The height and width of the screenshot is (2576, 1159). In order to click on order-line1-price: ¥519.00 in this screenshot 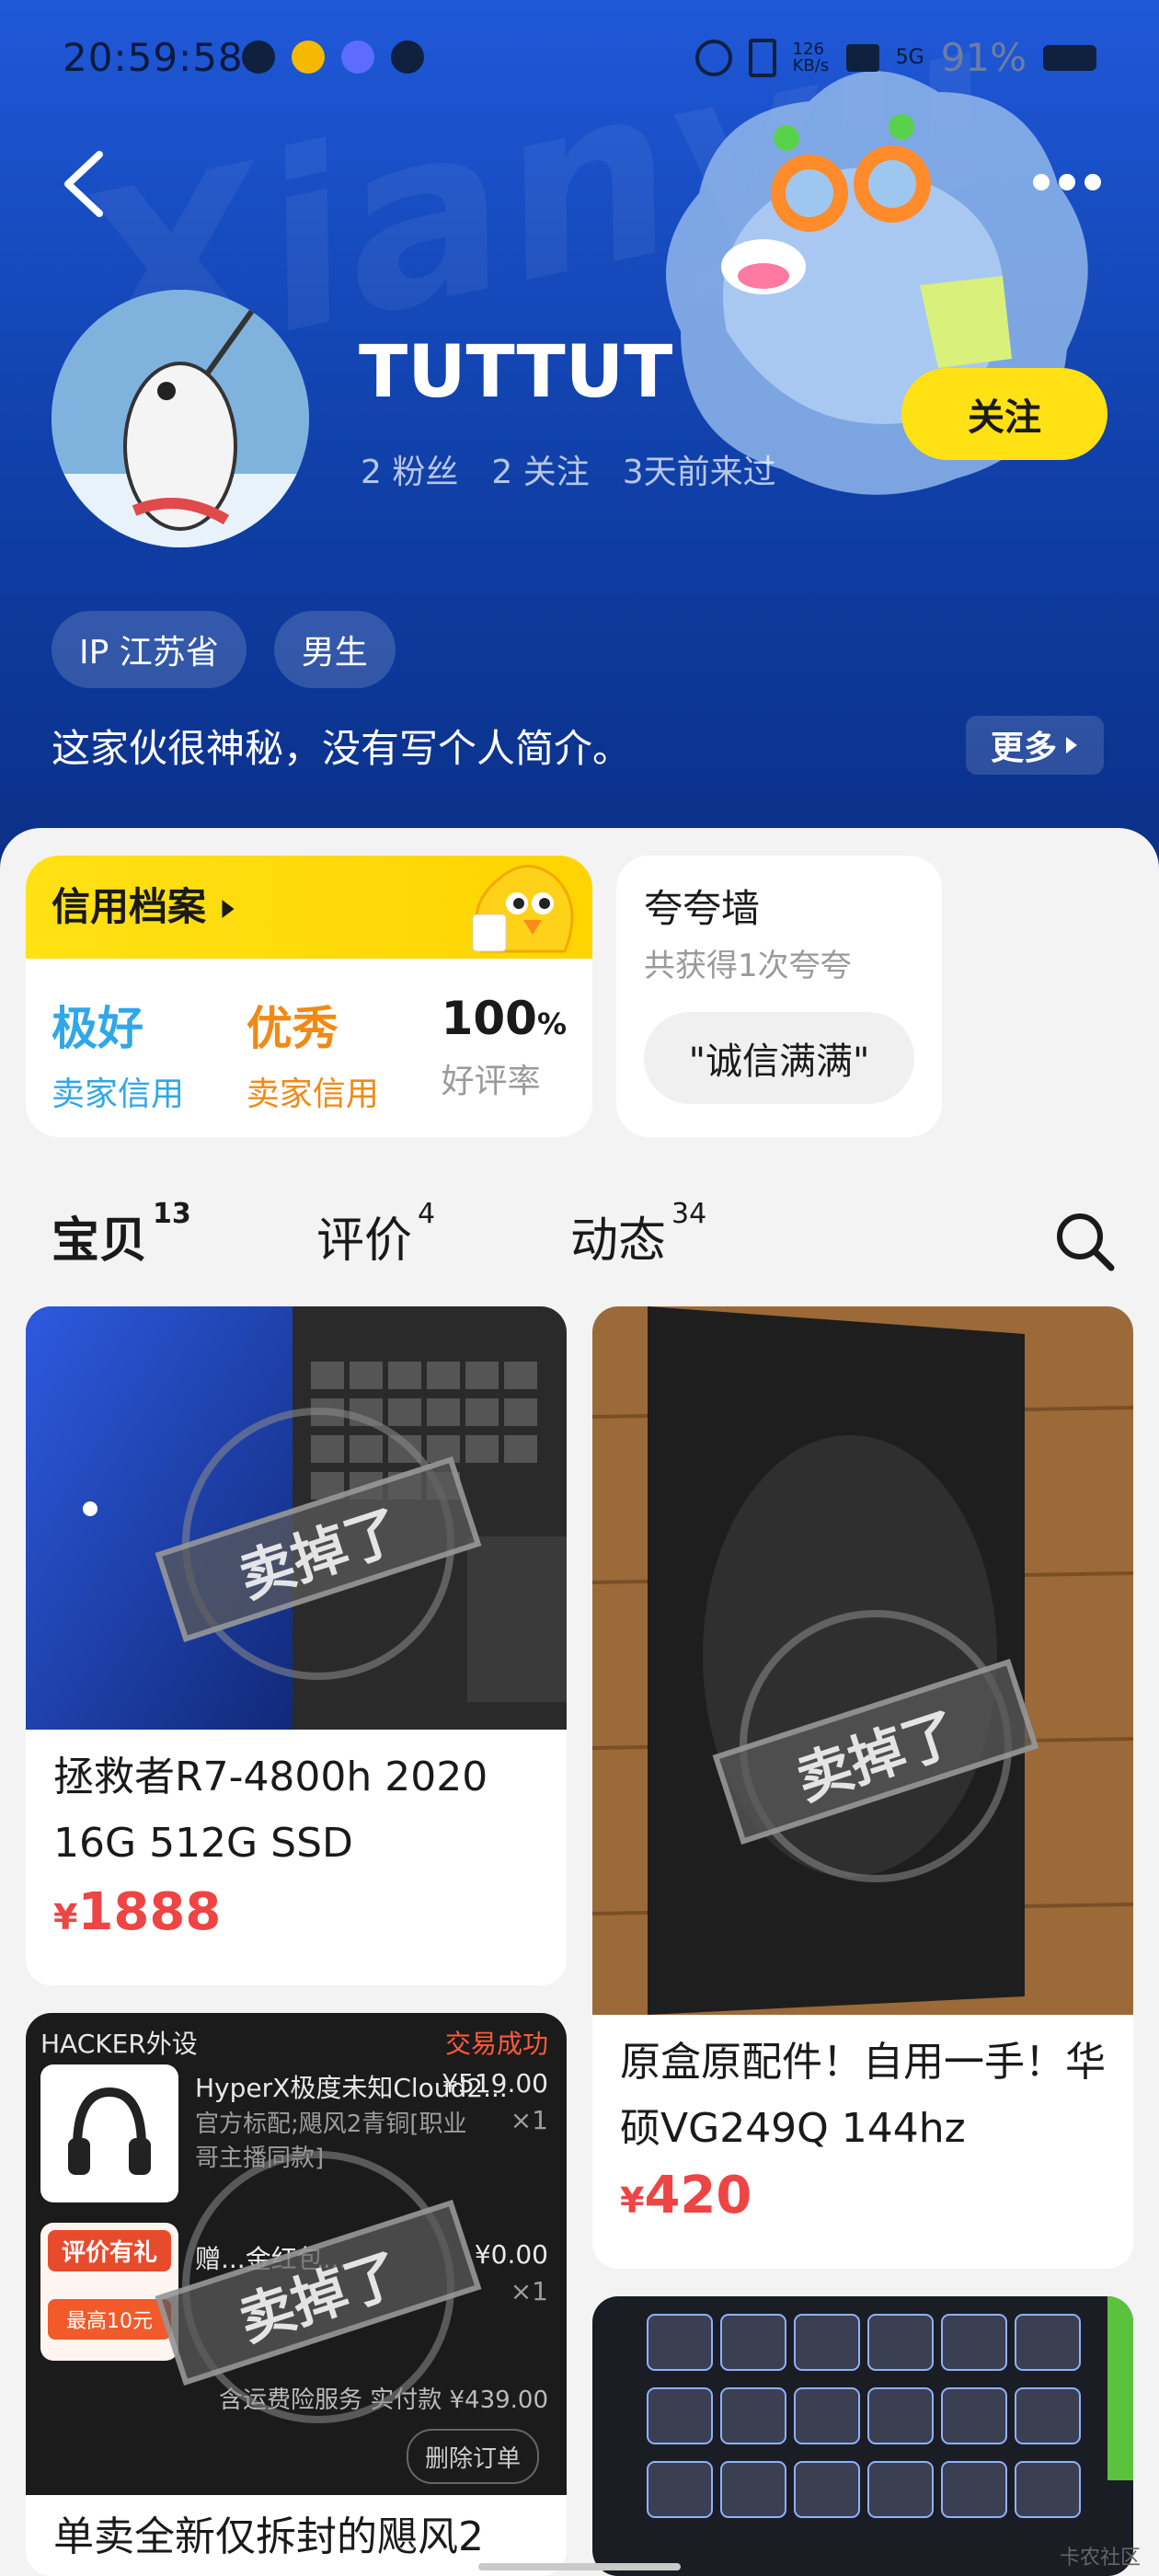, I will do `click(495, 2083)`.